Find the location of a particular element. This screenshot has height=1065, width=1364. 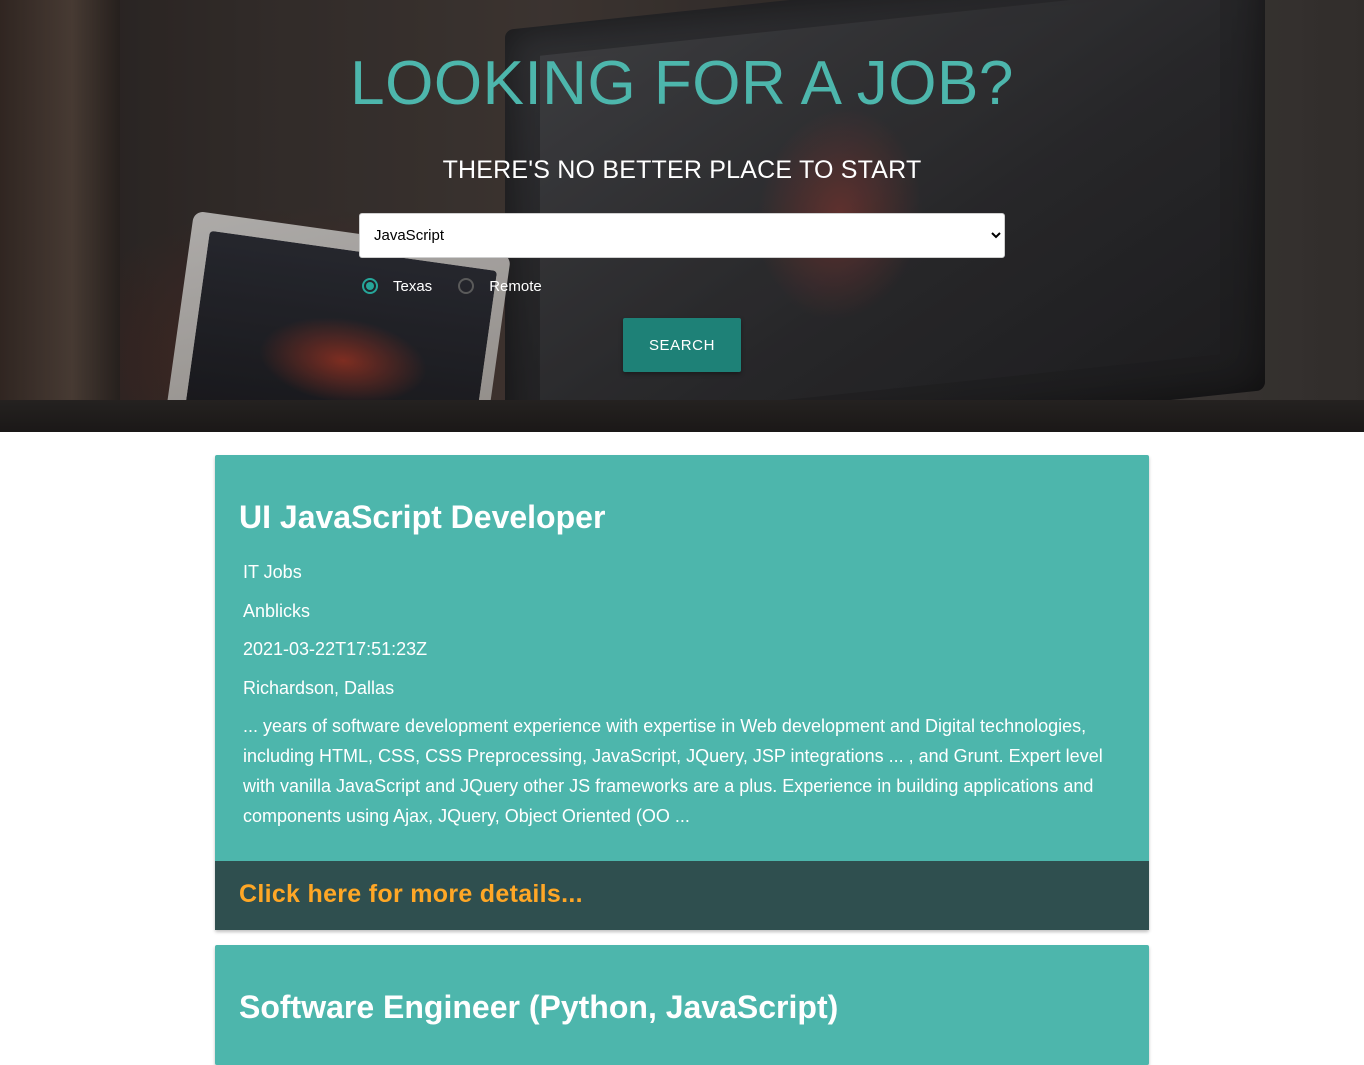

location-radio-group: Texas Remote is located at coordinates (465, 286).